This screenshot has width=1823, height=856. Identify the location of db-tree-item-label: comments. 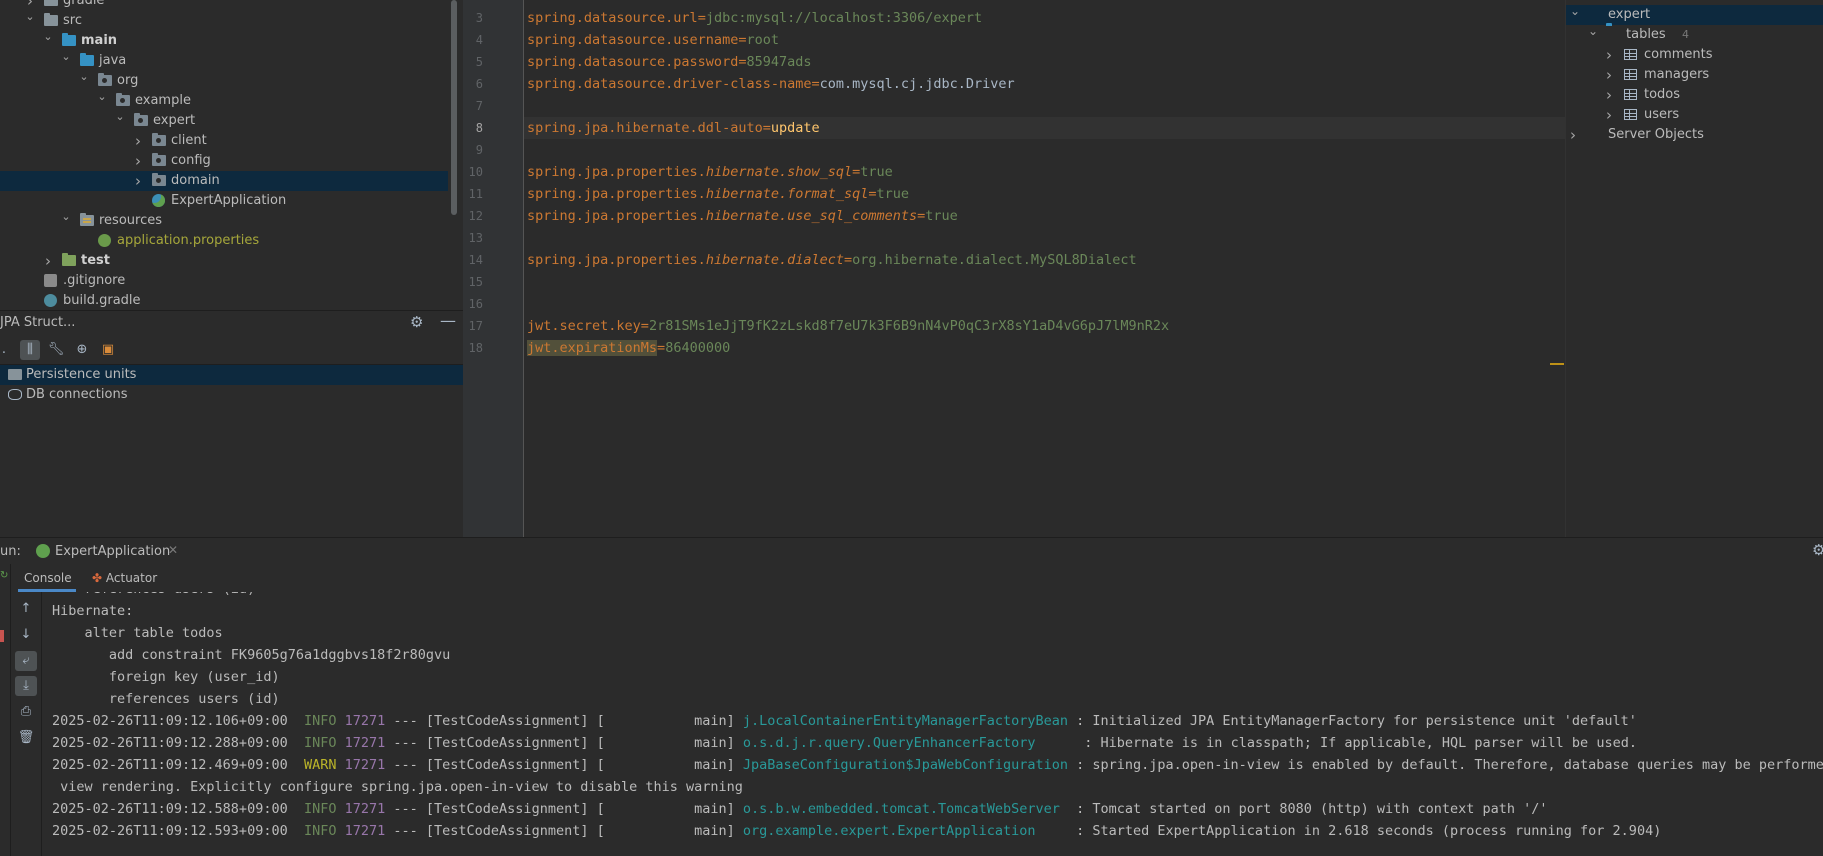
(1678, 54).